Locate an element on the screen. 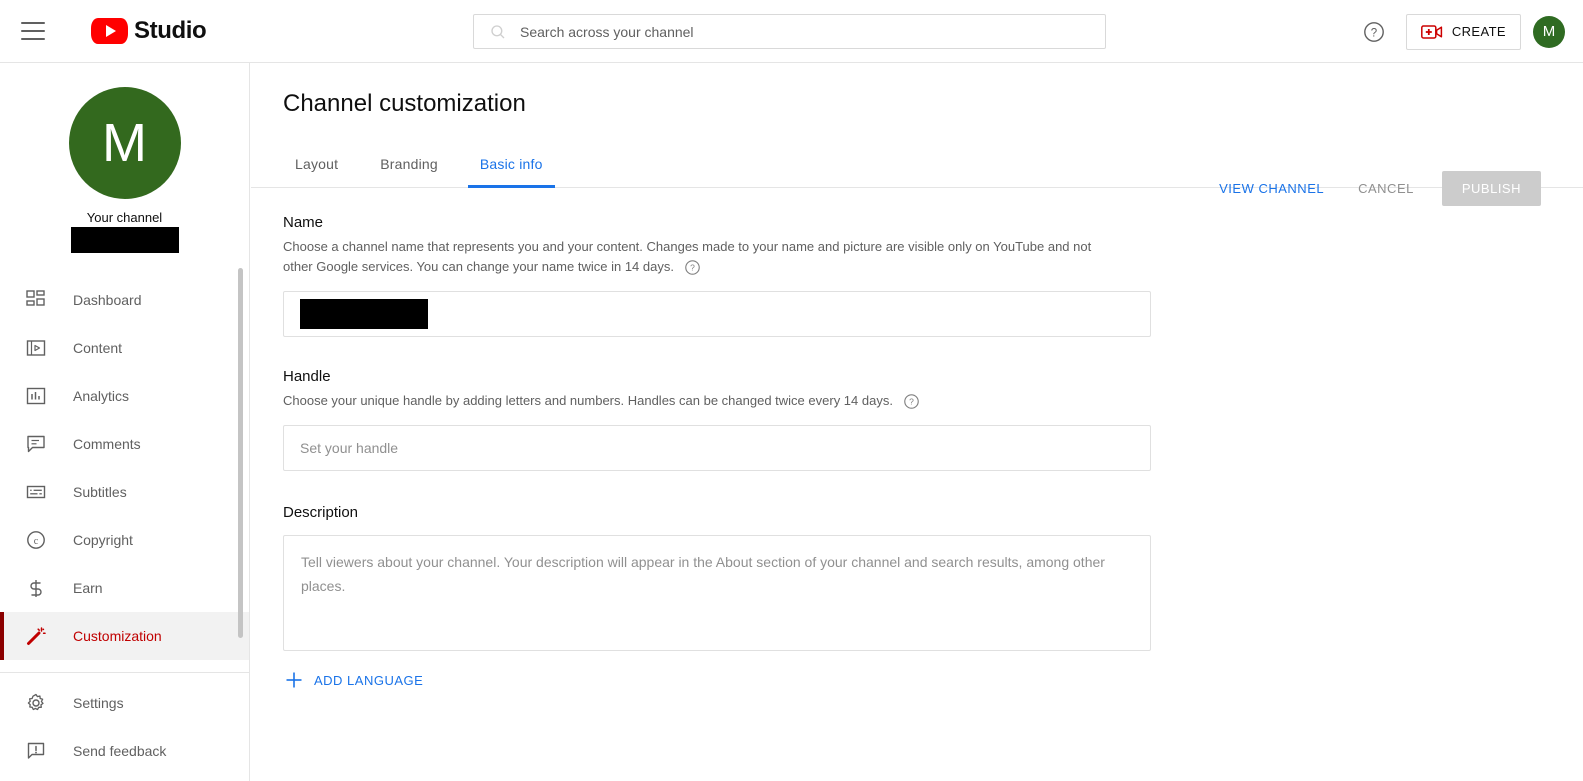  name-input-wrapper is located at coordinates (717, 314).